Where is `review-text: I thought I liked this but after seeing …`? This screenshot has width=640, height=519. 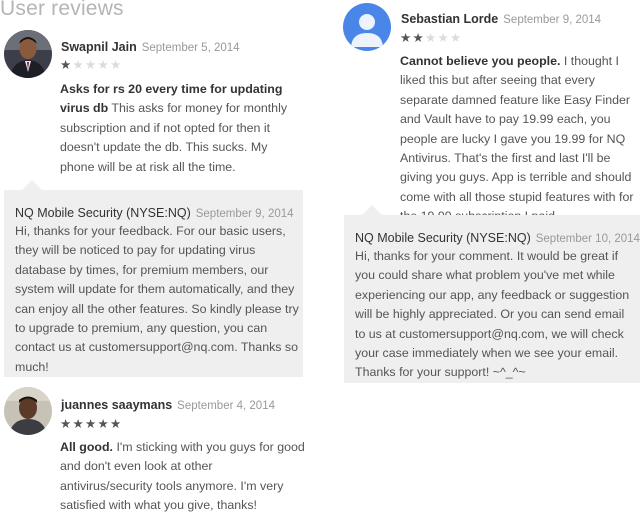 review-text: I thought I liked this but after seeing … is located at coordinates (517, 138).